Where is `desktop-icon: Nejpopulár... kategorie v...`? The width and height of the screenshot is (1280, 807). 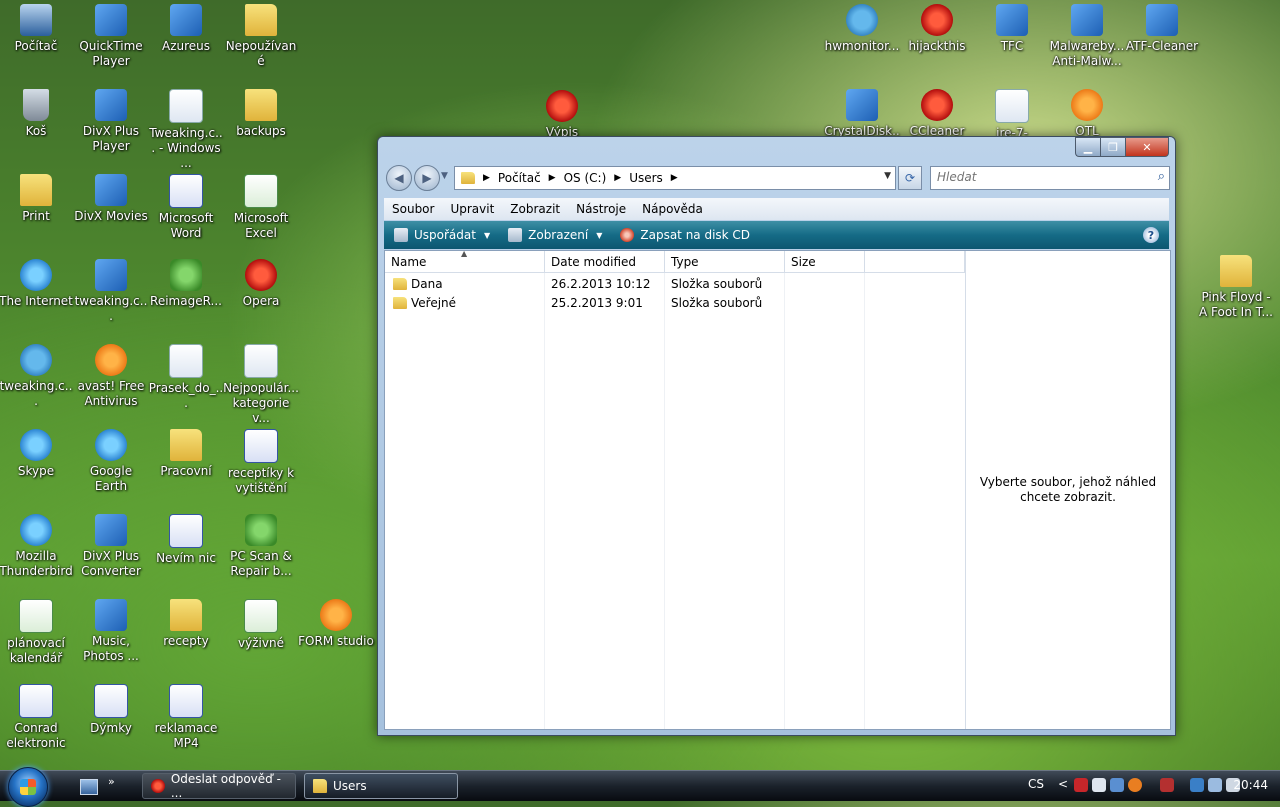 desktop-icon: Nejpopulár... kategorie v... is located at coordinates (261, 385).